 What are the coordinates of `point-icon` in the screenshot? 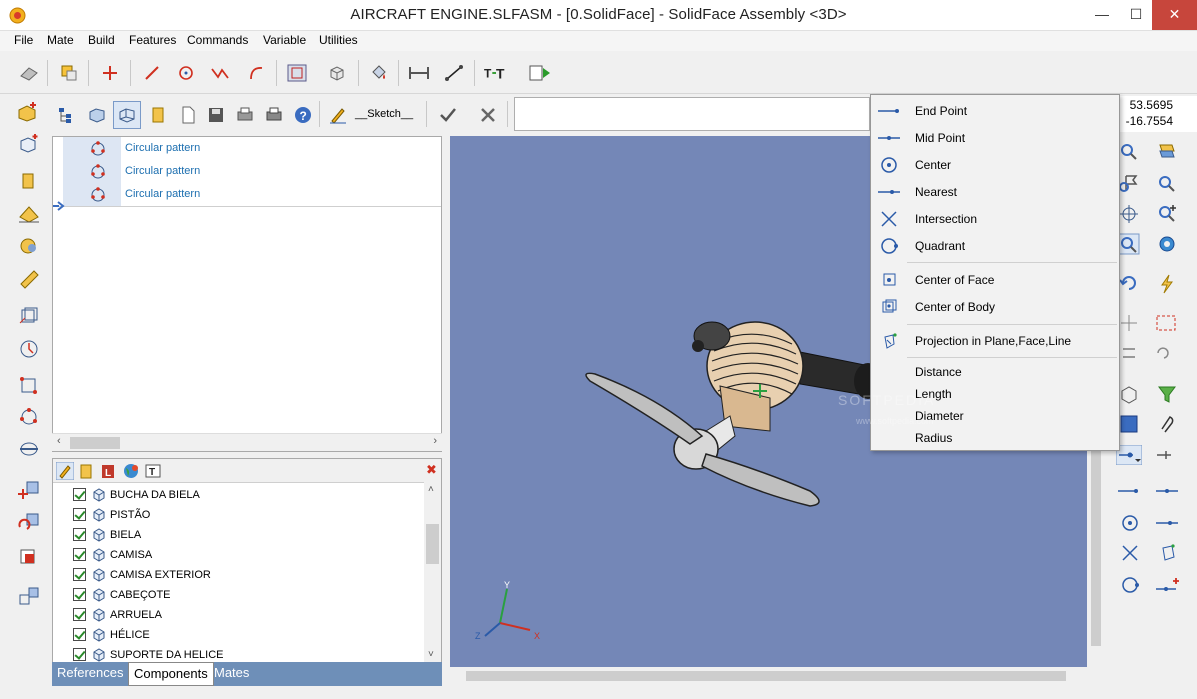 It's located at (110, 73).